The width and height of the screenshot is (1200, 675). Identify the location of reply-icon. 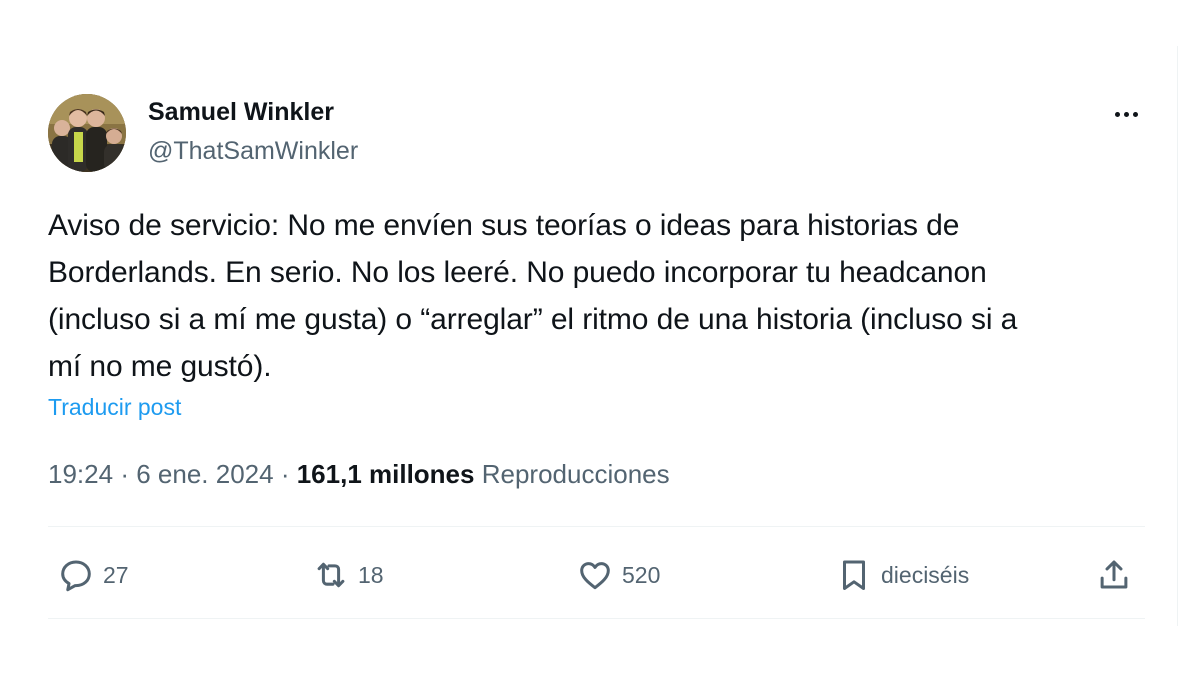
(76, 576).